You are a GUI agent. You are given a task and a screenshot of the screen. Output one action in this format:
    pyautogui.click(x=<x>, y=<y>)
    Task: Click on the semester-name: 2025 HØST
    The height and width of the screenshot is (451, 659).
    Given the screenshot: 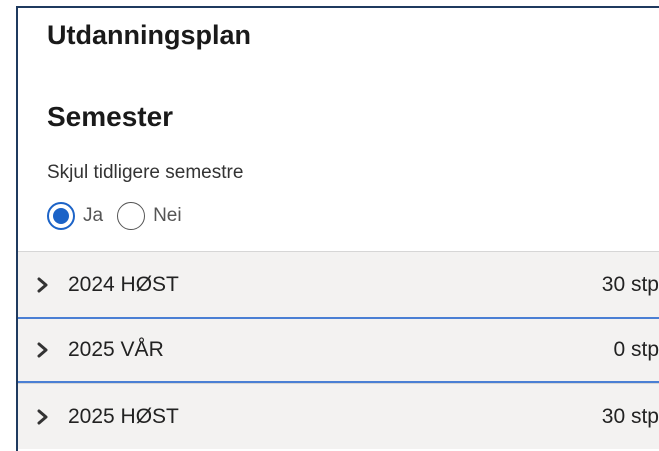 What is the action you would take?
    pyautogui.click(x=123, y=416)
    